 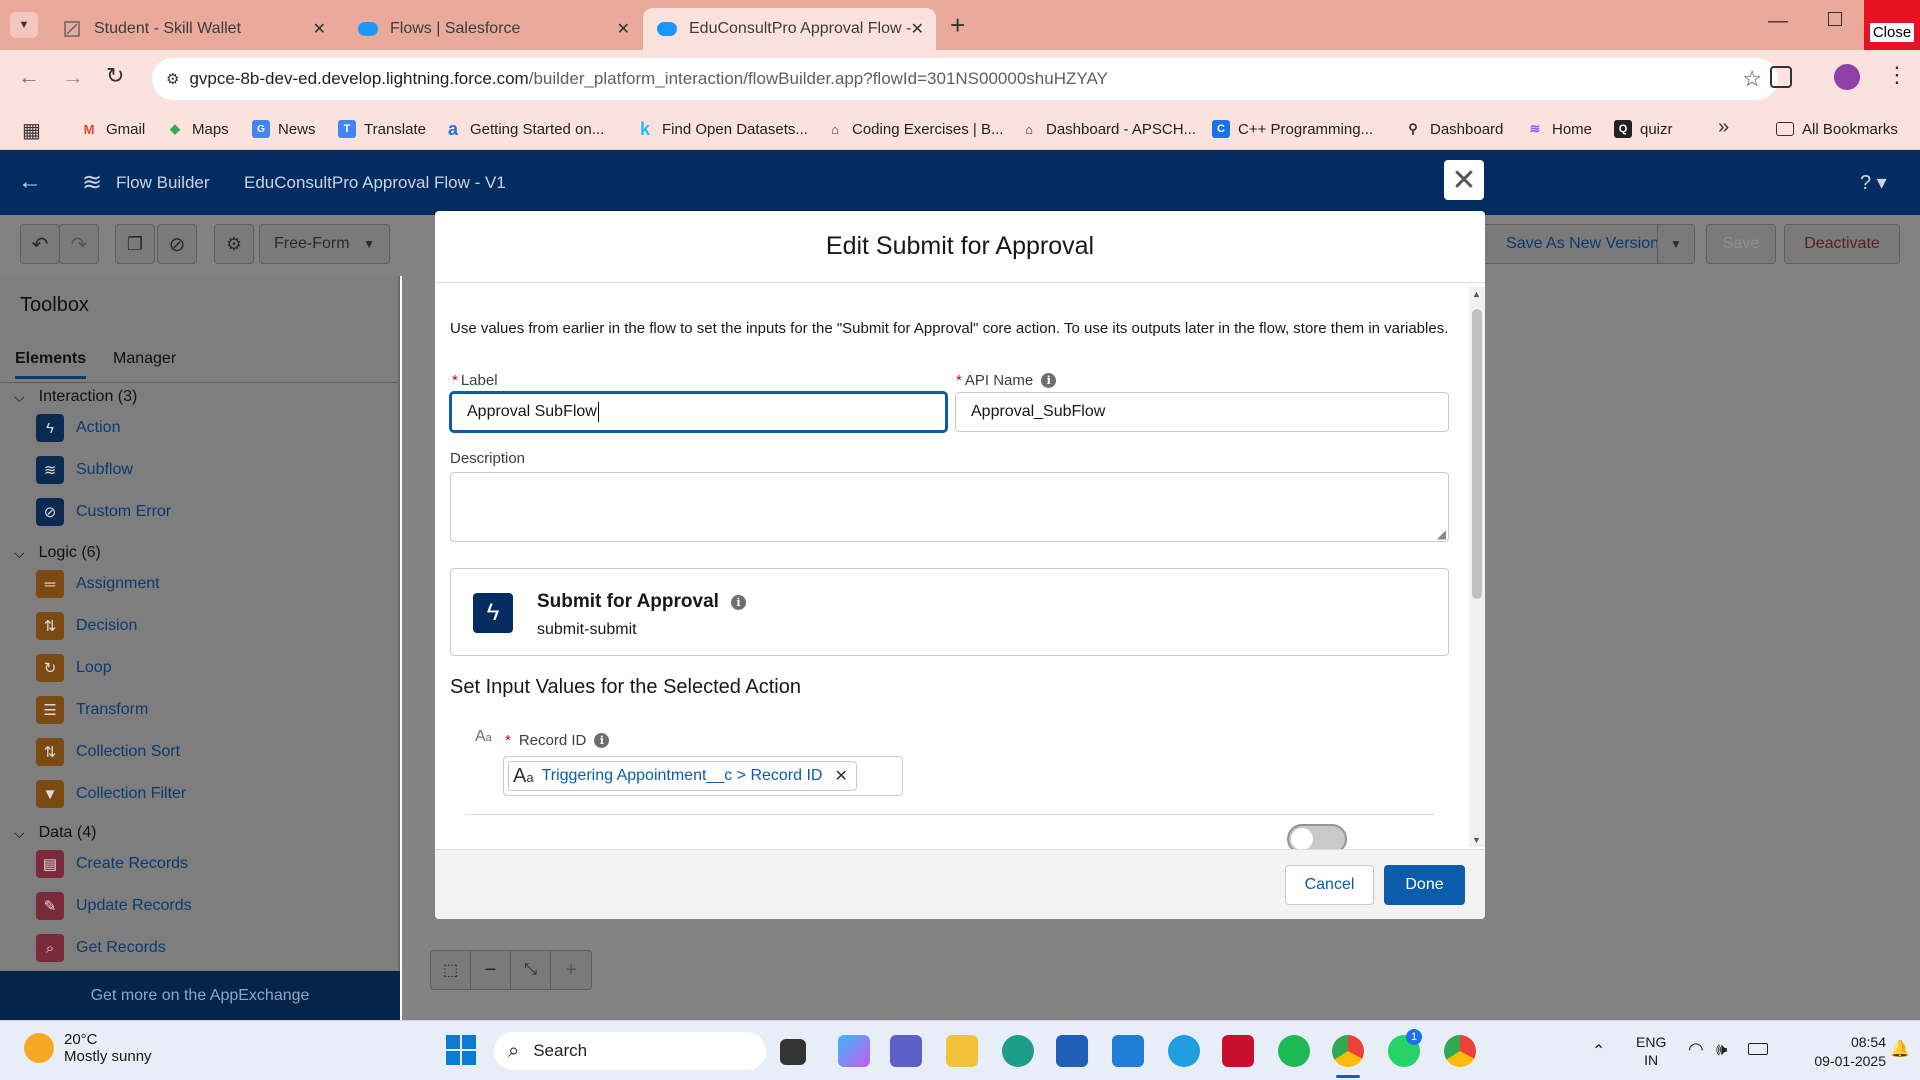 I want to click on profile-avatar, so click(x=1847, y=77).